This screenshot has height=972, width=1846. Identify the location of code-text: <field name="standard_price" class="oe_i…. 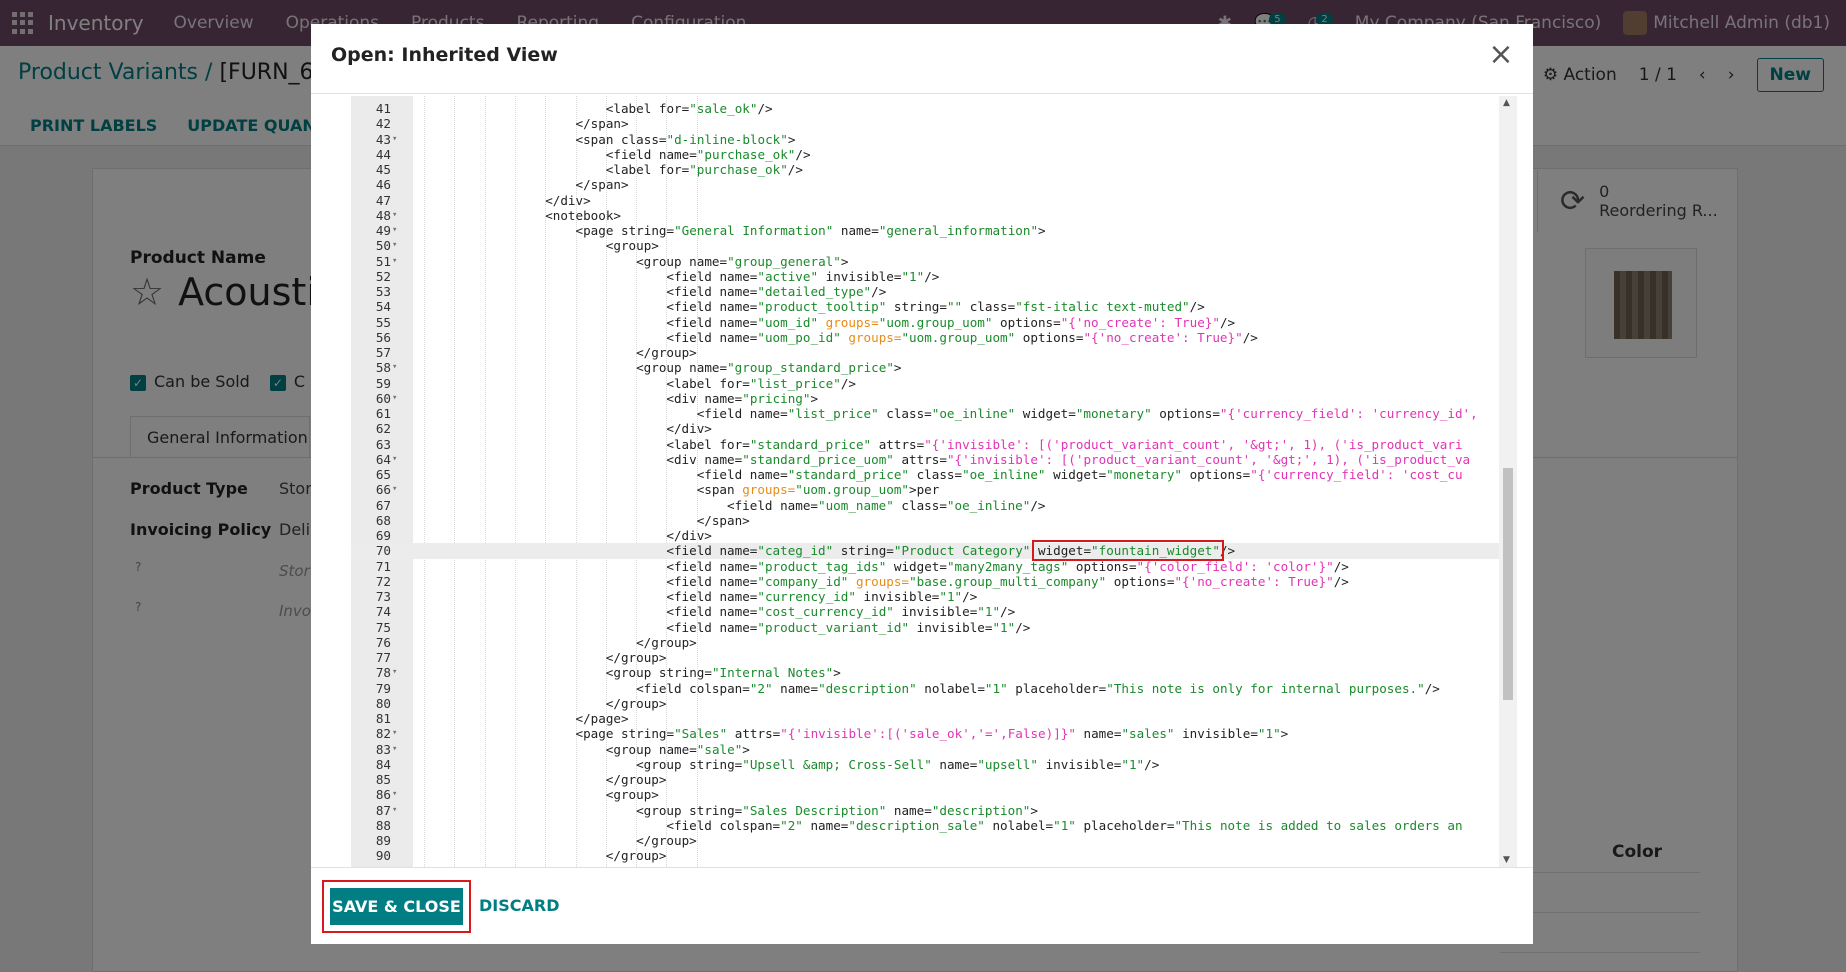
(1079, 474).